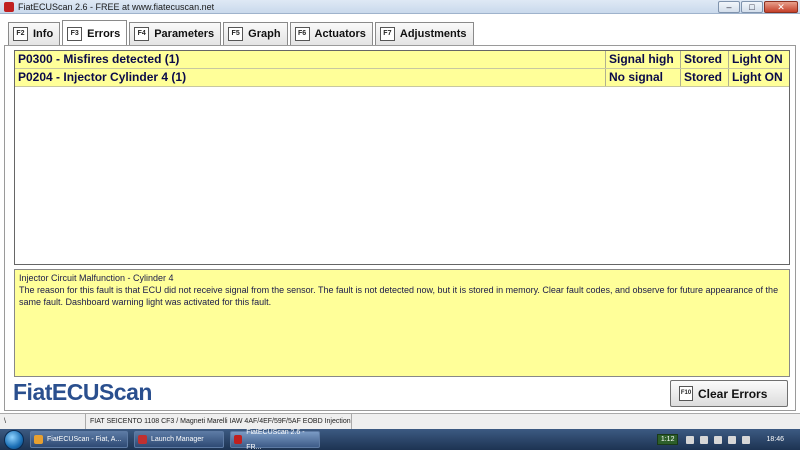 The width and height of the screenshot is (800, 450). Describe the element at coordinates (775, 439) in the screenshot. I see `taskbar-clock: 18:46` at that location.